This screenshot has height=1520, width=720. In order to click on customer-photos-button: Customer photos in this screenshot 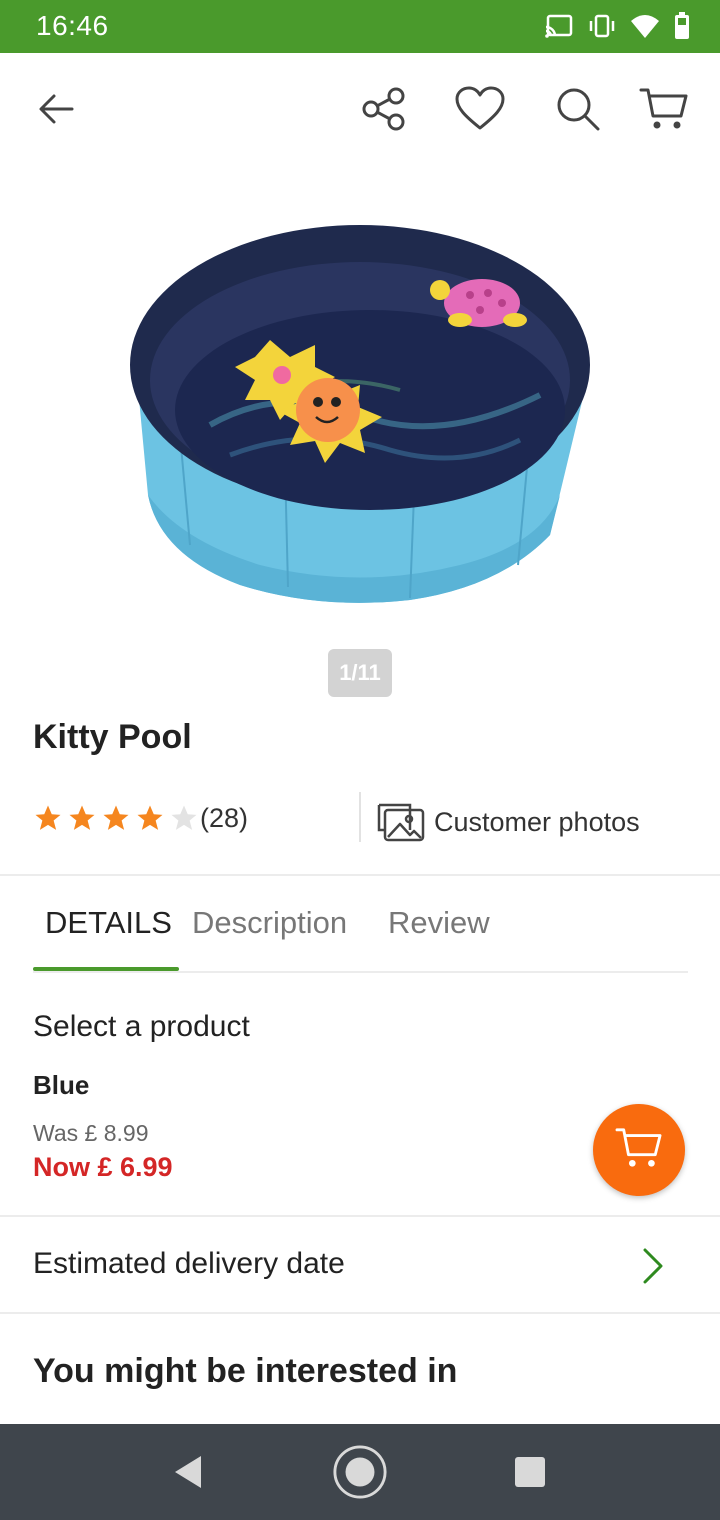, I will do `click(508, 822)`.